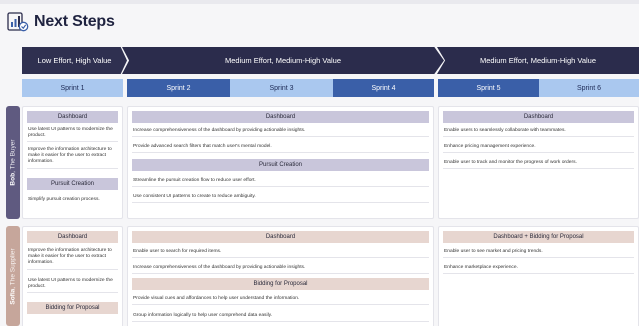  Describe the element at coordinates (538, 269) in the screenshot. I see `list-item: Enhance marketplace experience.` at that location.